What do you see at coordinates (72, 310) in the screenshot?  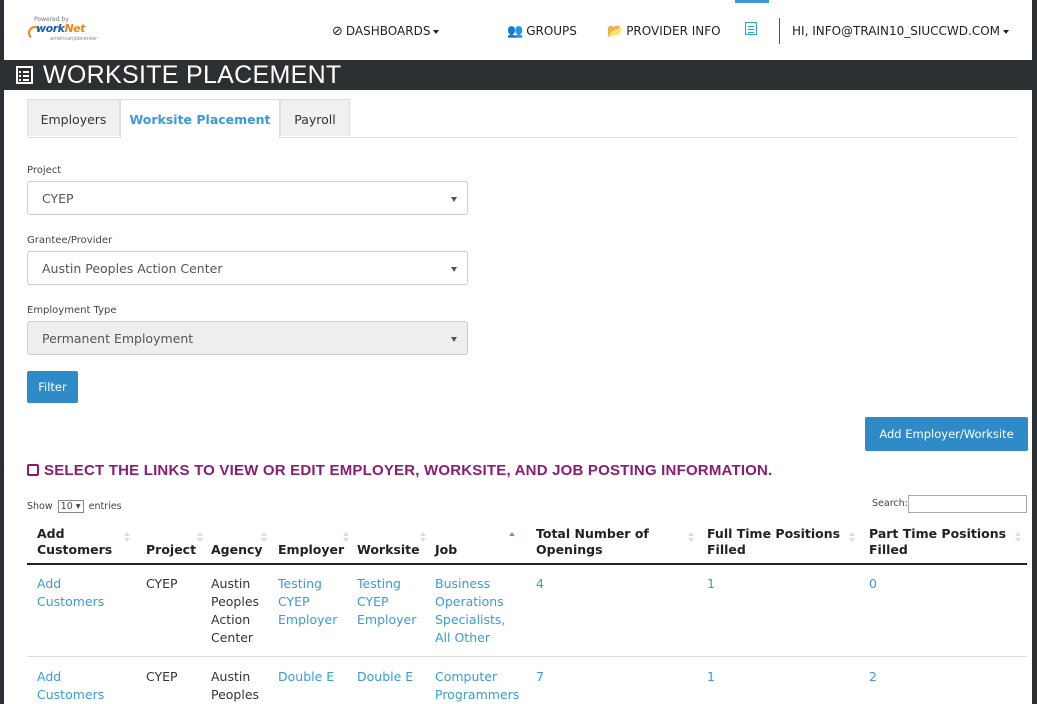 I see `employment-type-label: Employment Type` at bounding box center [72, 310].